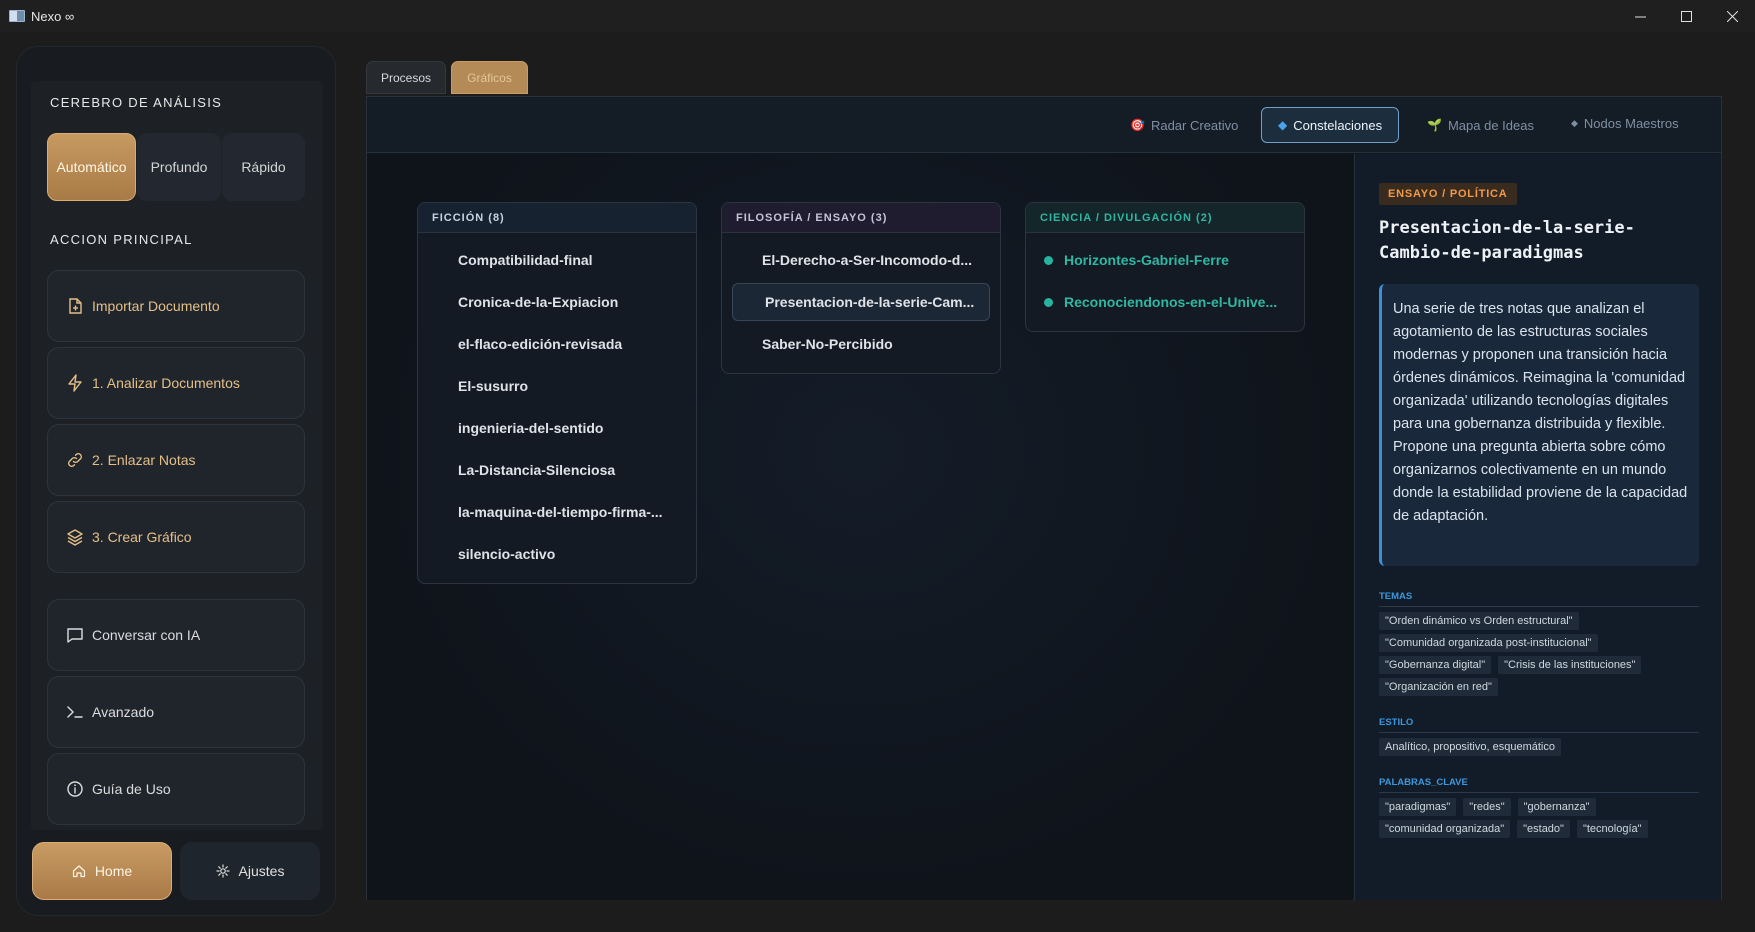 Image resolution: width=1755 pixels, height=932 pixels. What do you see at coordinates (1445, 829) in the screenshot?
I see `keyword-chip: "comunidad organizada"` at bounding box center [1445, 829].